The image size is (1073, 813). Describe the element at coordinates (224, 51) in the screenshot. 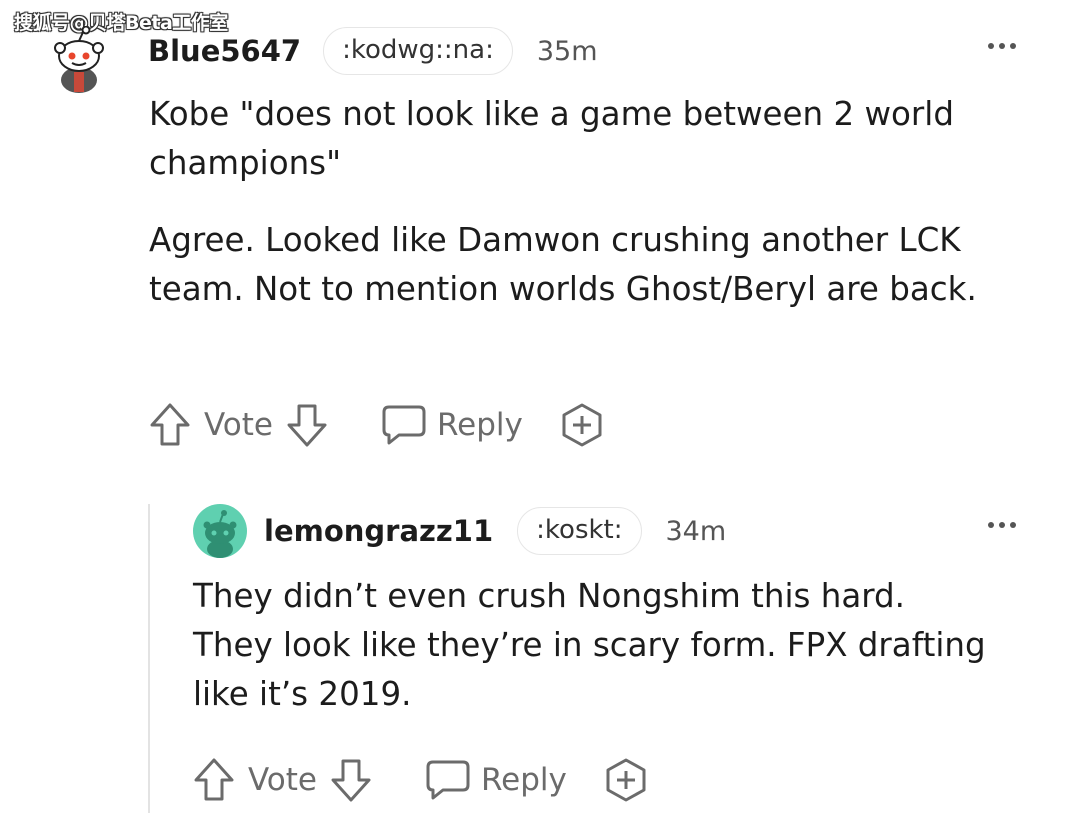

I see `username: Blue5647` at that location.